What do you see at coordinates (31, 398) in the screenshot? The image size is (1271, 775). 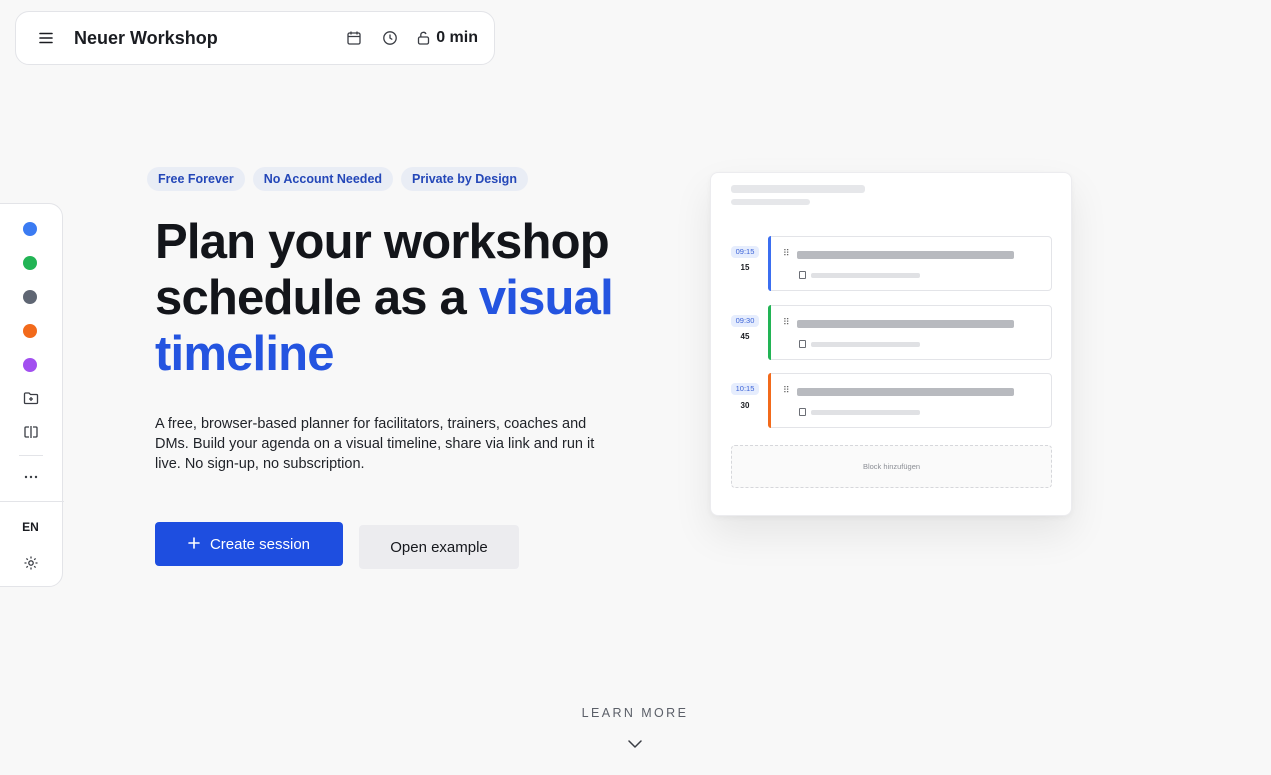 I see `folder-plus-icon` at bounding box center [31, 398].